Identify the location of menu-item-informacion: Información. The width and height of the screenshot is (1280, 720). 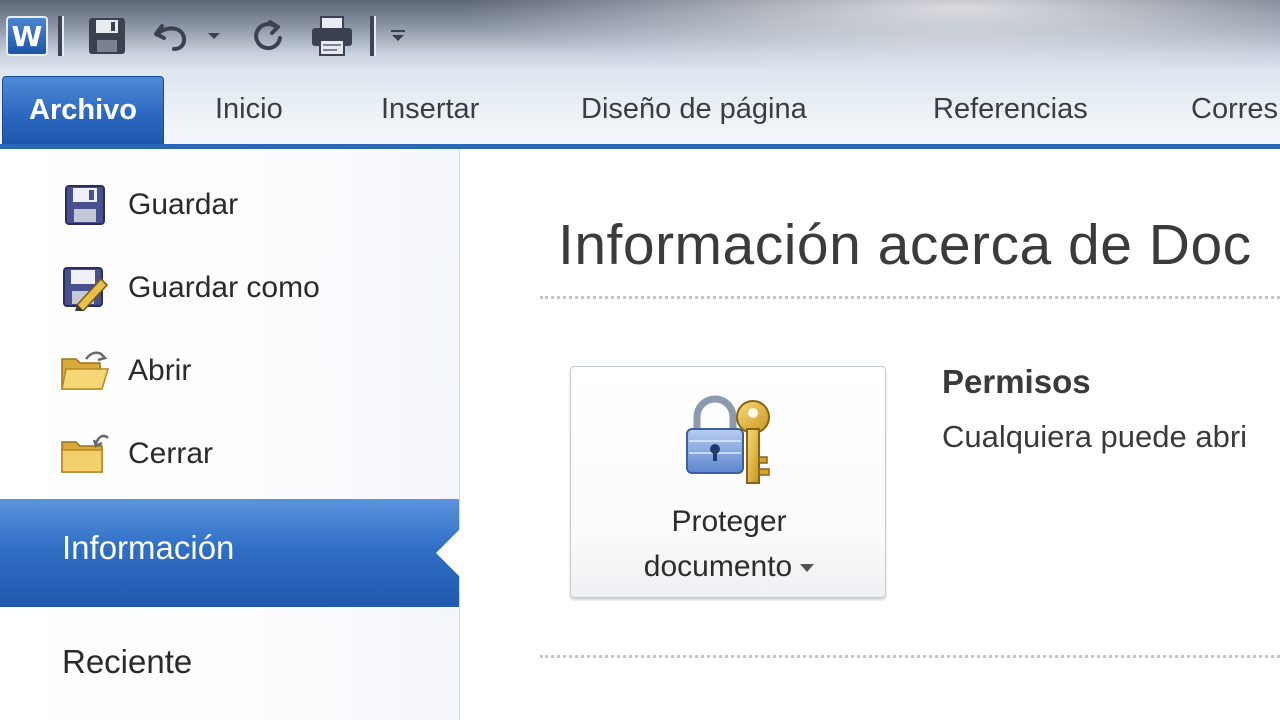
(230, 553).